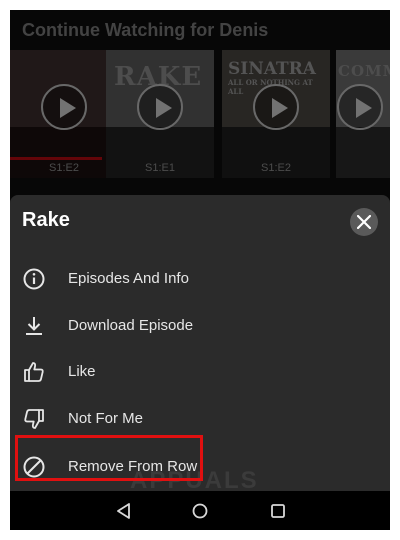  What do you see at coordinates (200, 326) in the screenshot?
I see `menu-item-download: Download Episode` at bounding box center [200, 326].